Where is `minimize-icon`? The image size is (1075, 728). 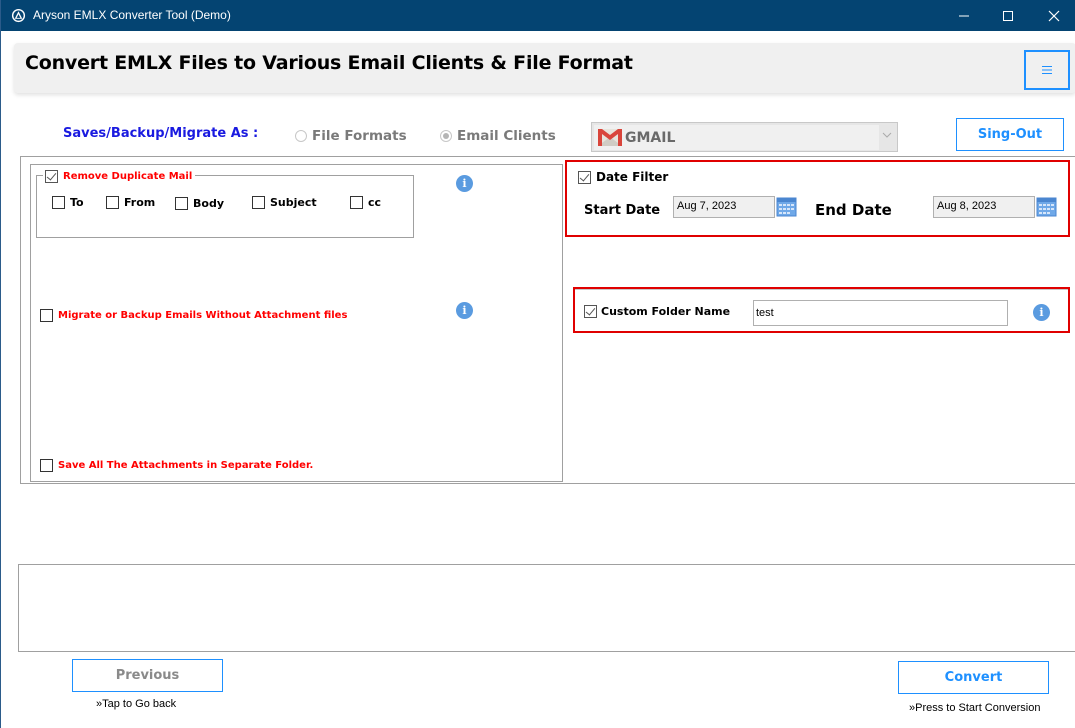 minimize-icon is located at coordinates (964, 15).